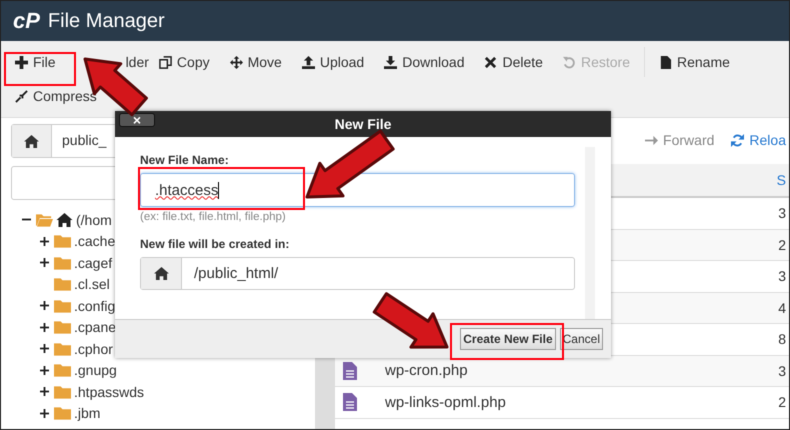 This screenshot has height=430, width=790. I want to click on tree-item: .cpane, so click(95, 327).